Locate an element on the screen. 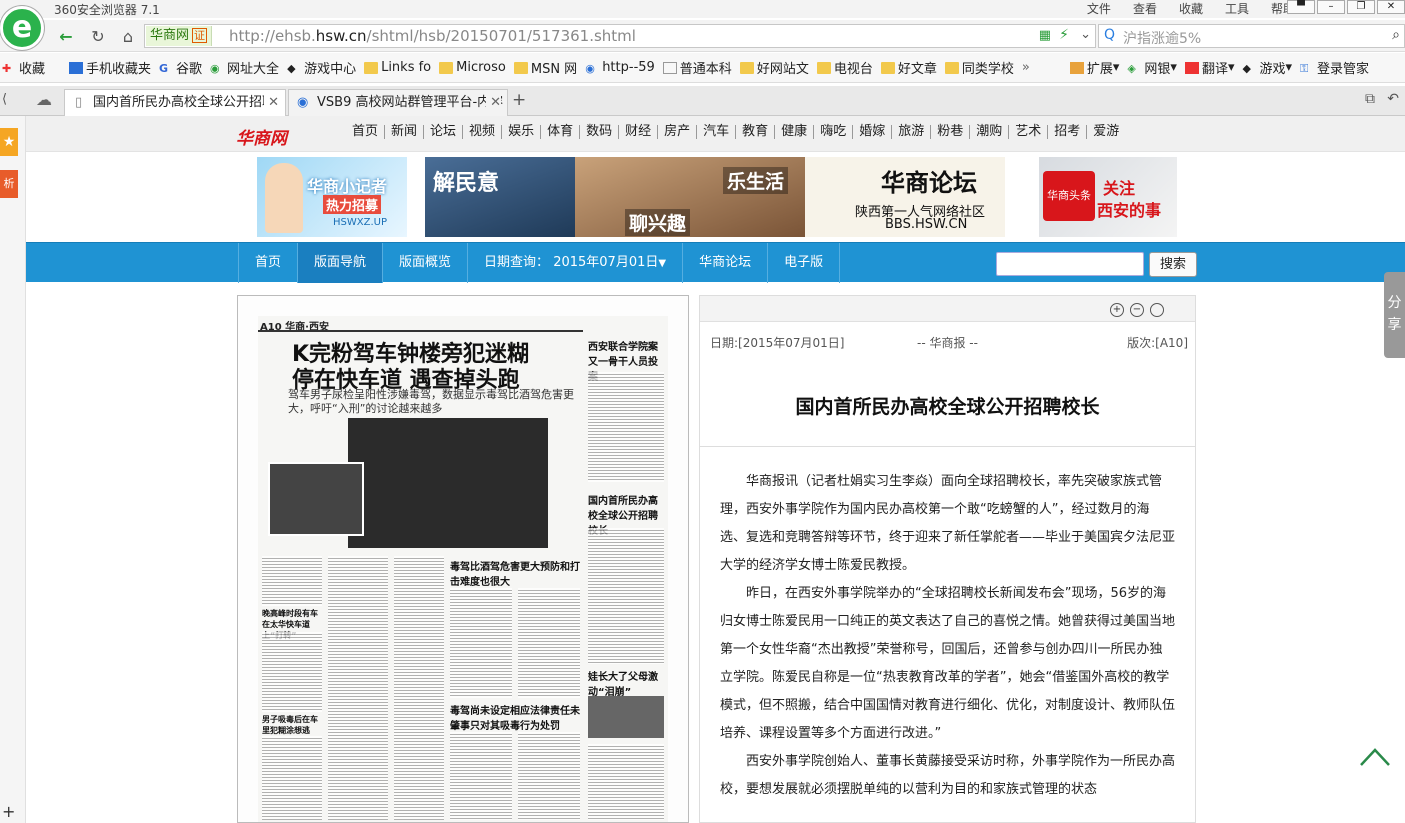 This screenshot has width=1405, height=823. bookmark-msn: MSN 网 is located at coordinates (545, 67).